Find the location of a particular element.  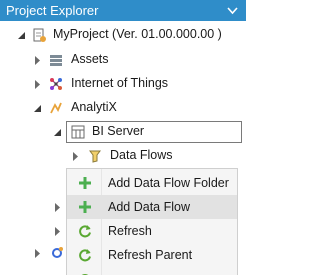

menu-item-refresh: Refresh is located at coordinates (152, 231).